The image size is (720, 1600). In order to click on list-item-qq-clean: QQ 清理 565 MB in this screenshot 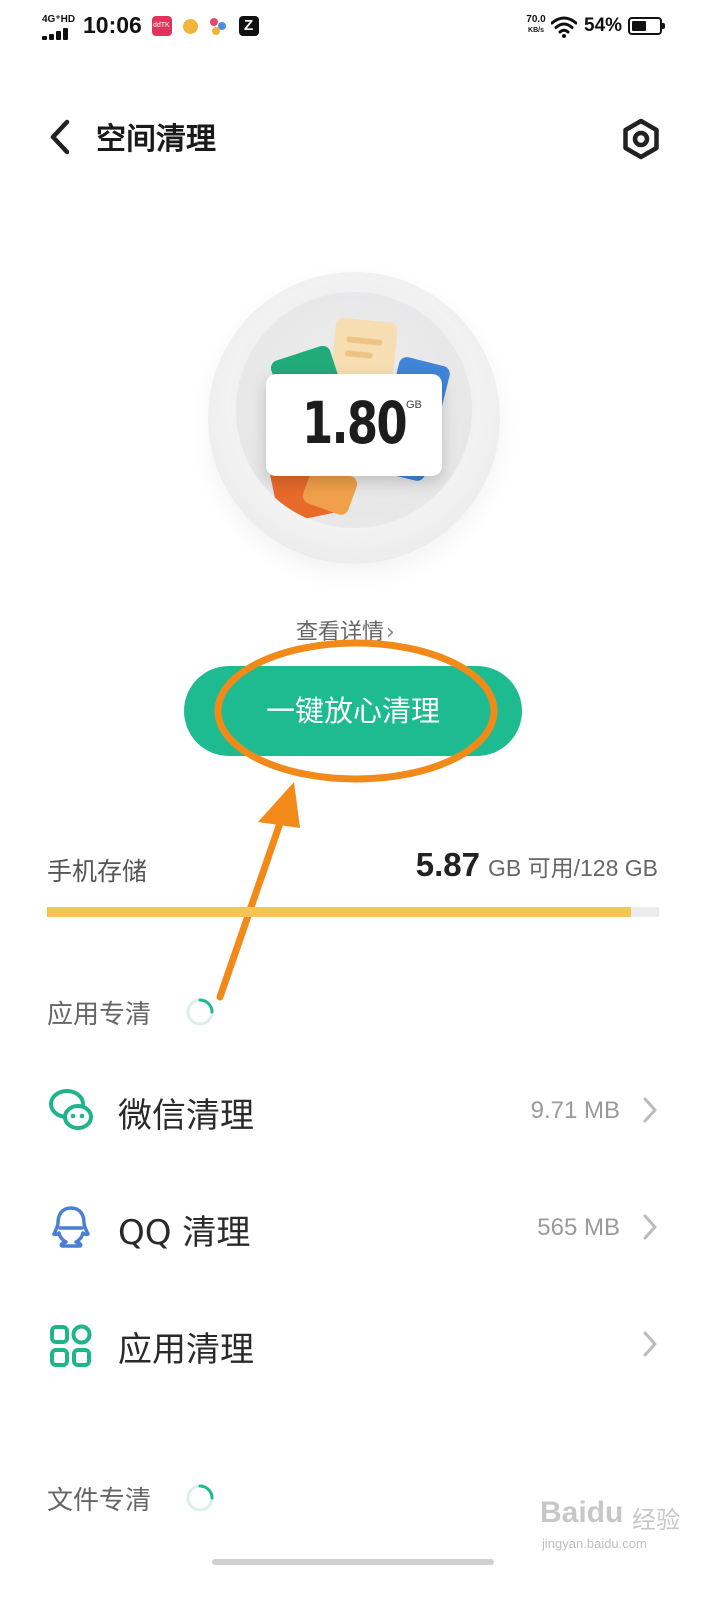, I will do `click(360, 1227)`.